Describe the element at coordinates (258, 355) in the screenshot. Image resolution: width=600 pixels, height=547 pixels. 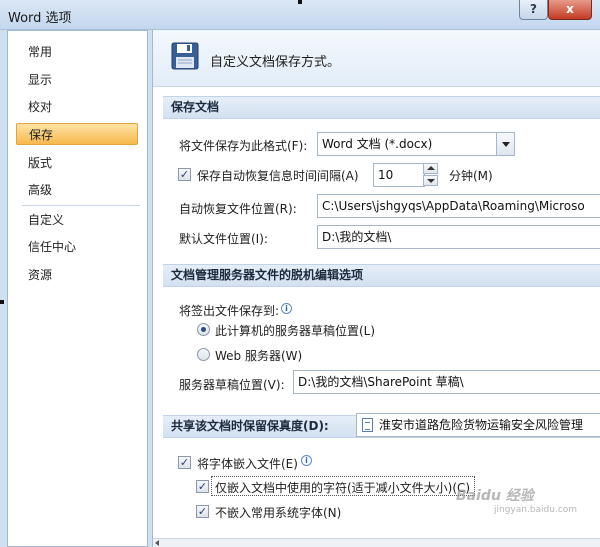
I see `radio-web-server-label: Web 服务器(W)` at that location.